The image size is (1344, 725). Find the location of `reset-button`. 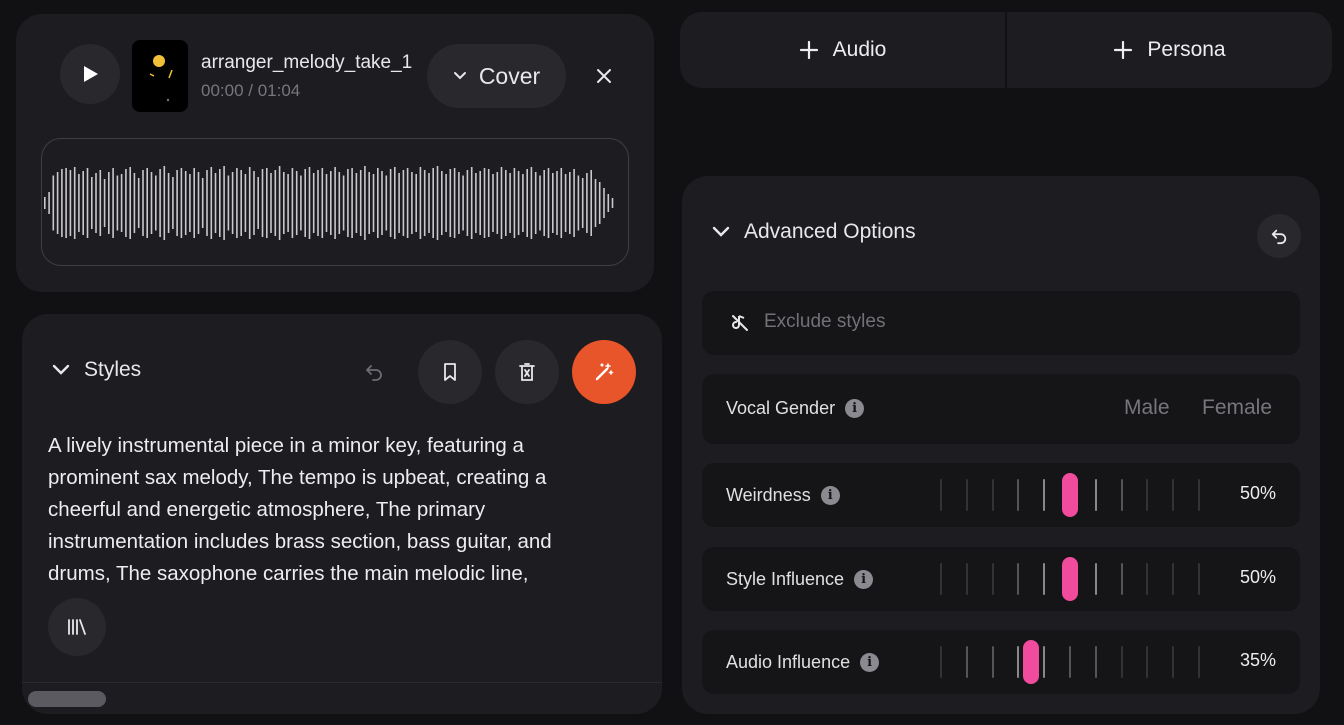

reset-button is located at coordinates (1279, 236).